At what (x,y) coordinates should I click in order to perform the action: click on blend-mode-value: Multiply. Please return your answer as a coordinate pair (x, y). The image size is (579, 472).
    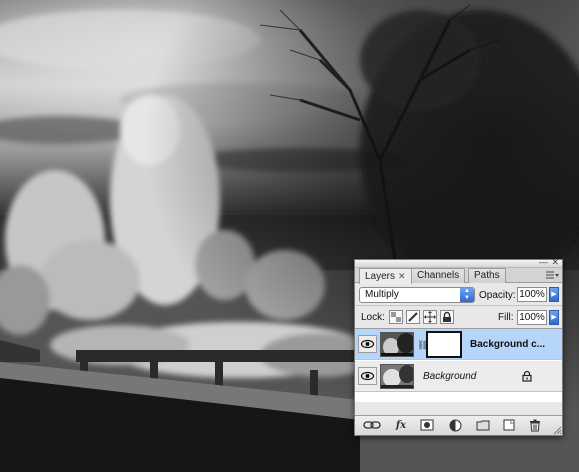
    Looking at the image, I should click on (382, 294).